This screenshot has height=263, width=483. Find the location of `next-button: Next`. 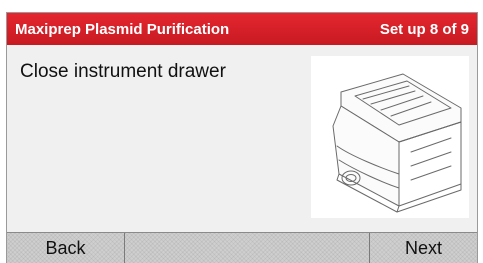

next-button: Next is located at coordinates (423, 248).